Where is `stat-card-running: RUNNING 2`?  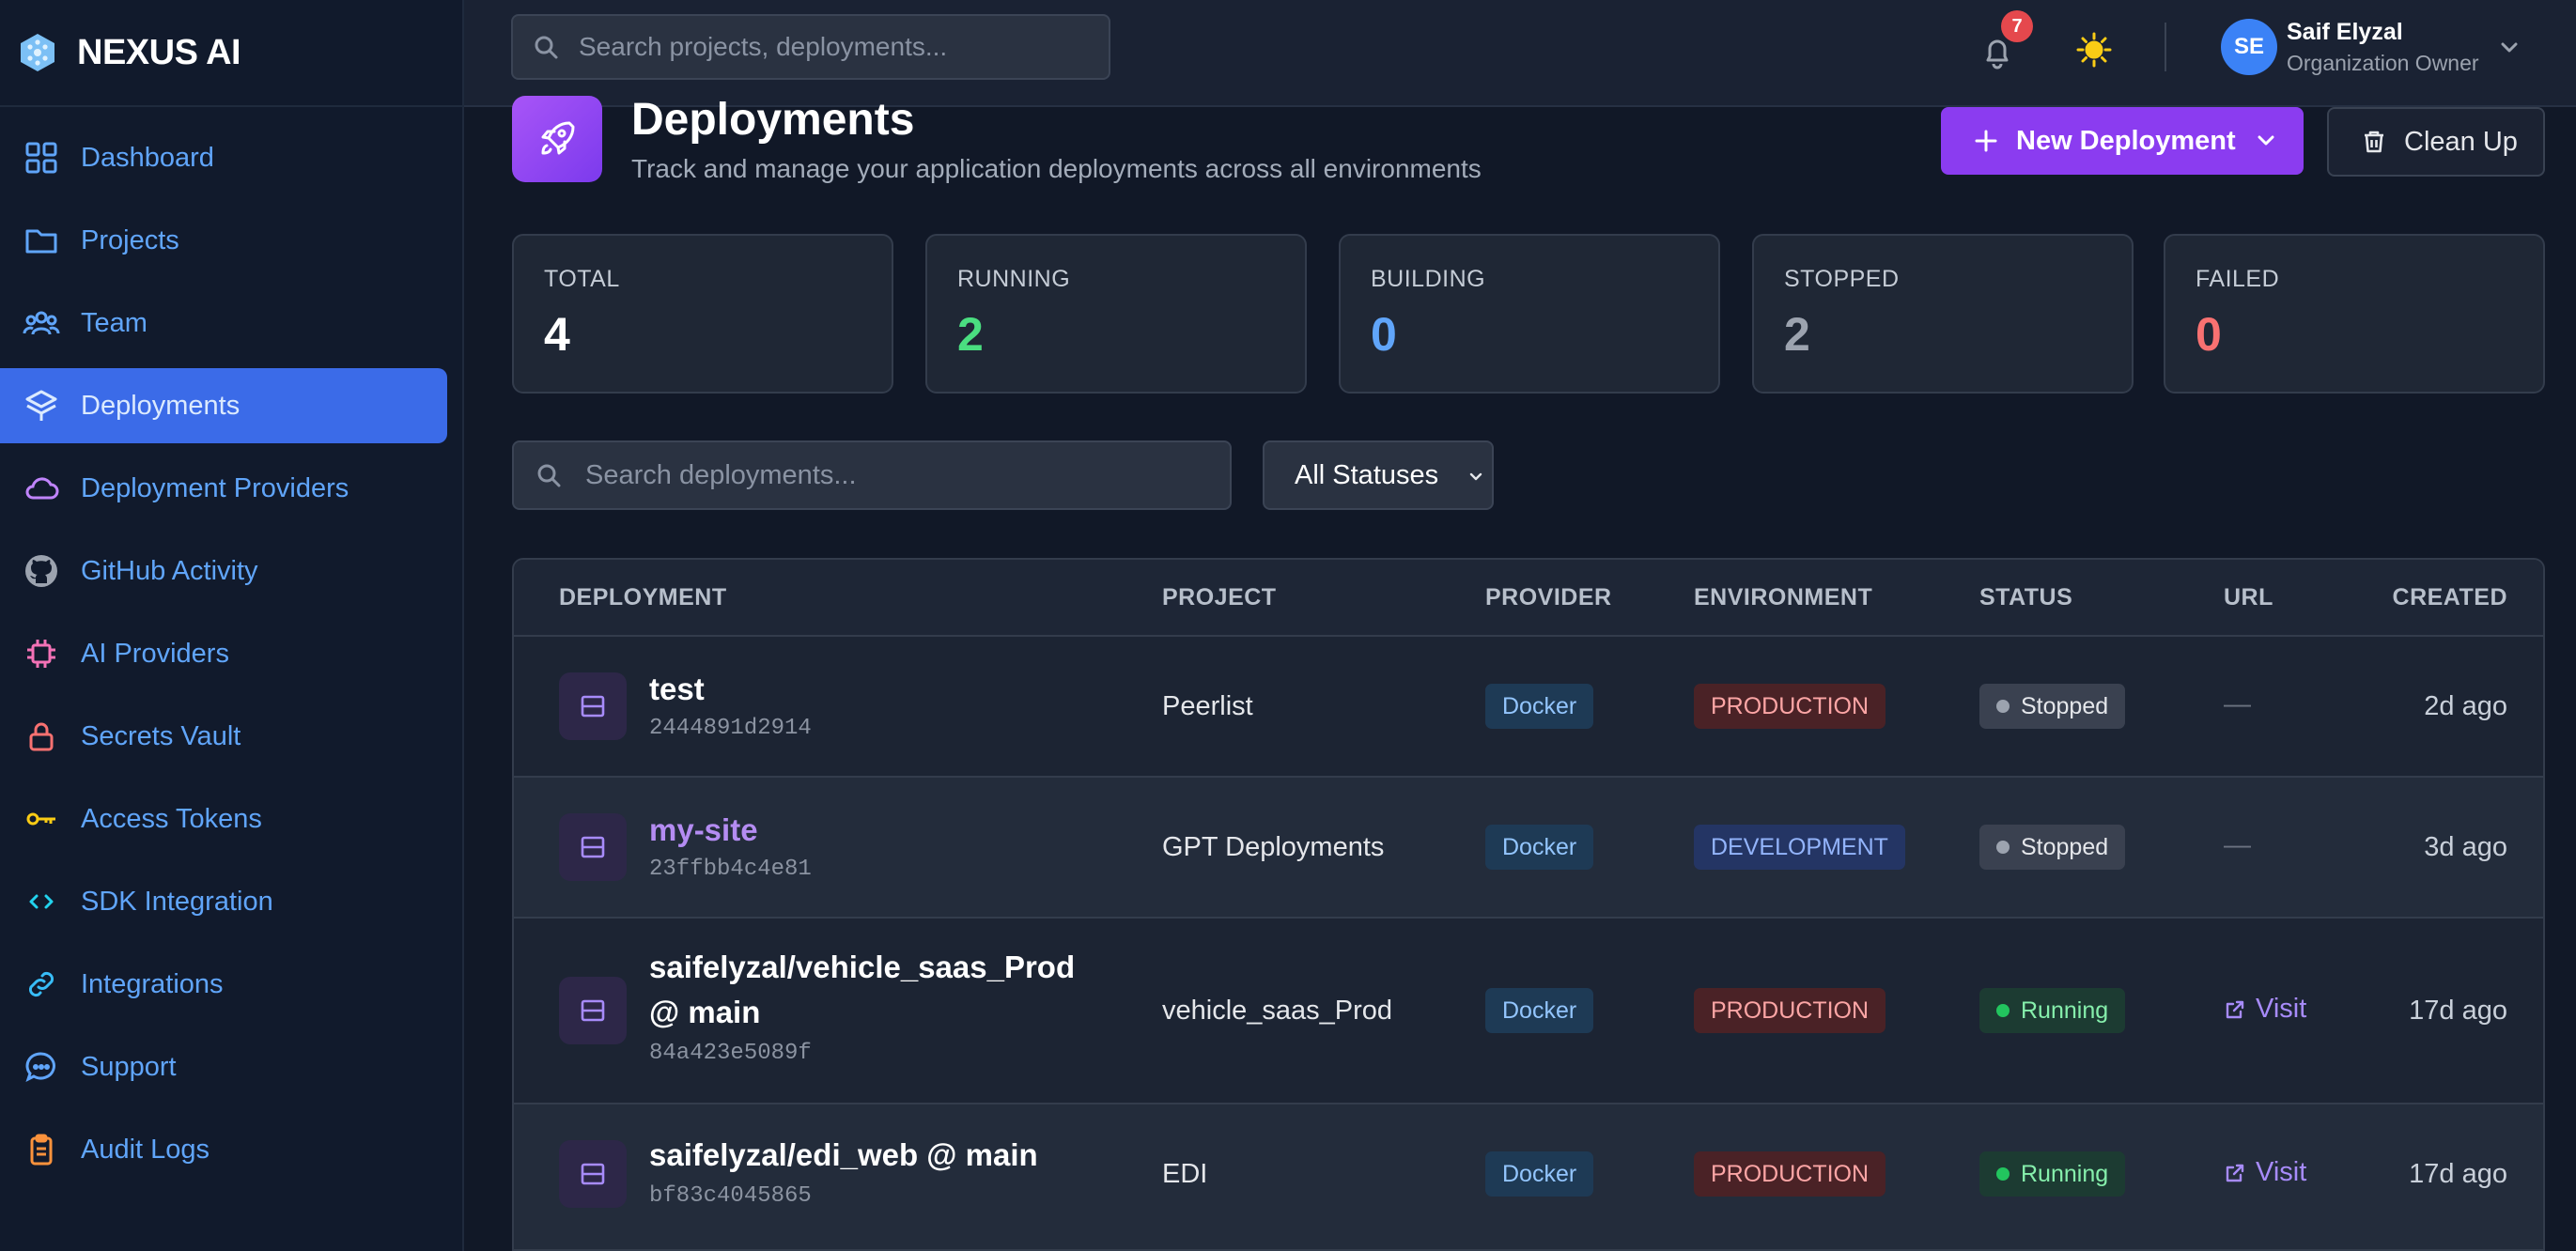
stat-card-running: RUNNING 2 is located at coordinates (1116, 314).